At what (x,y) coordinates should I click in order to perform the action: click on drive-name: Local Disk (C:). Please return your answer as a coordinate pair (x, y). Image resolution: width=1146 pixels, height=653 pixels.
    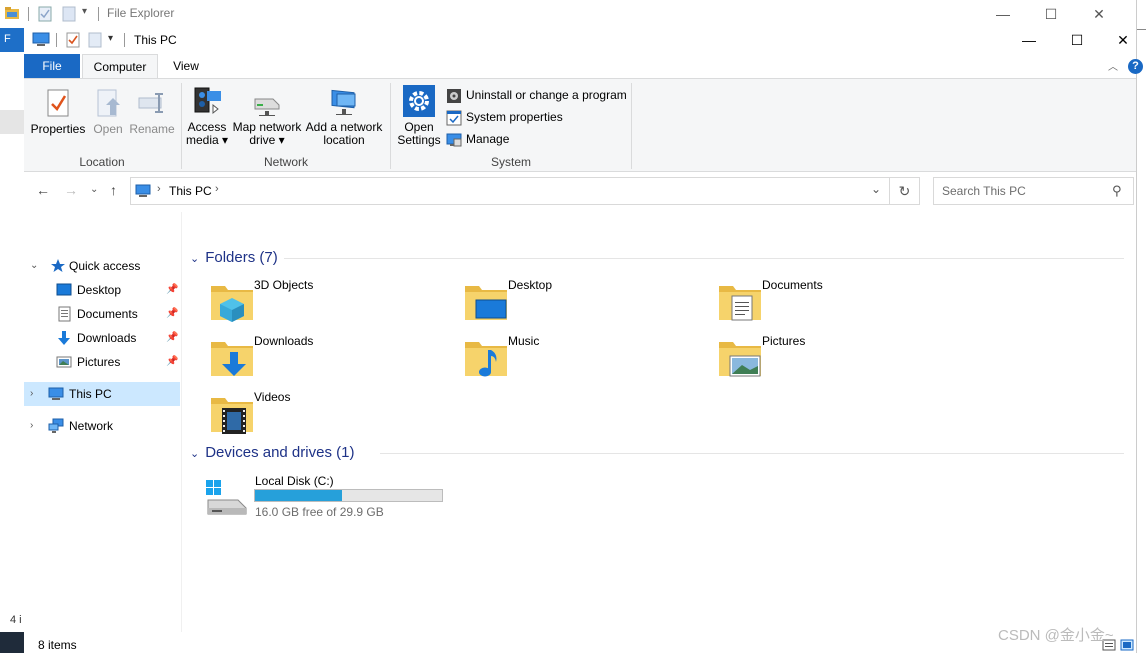
    Looking at the image, I should click on (294, 481).